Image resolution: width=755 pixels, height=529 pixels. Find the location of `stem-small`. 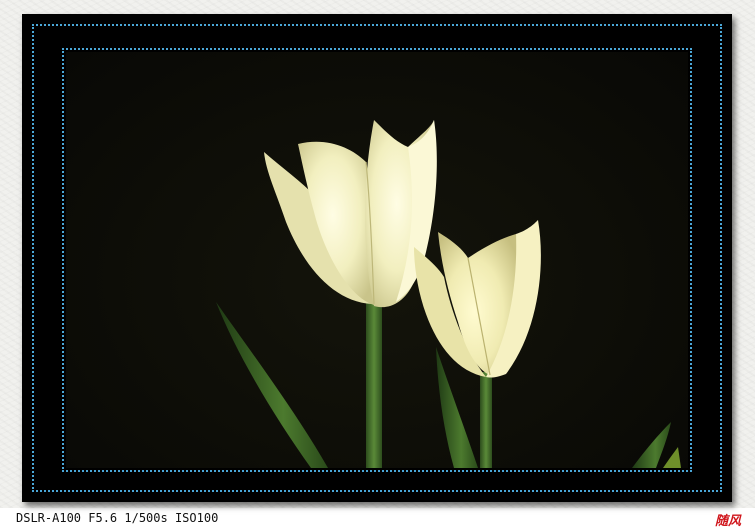

stem-small is located at coordinates (486, 420).